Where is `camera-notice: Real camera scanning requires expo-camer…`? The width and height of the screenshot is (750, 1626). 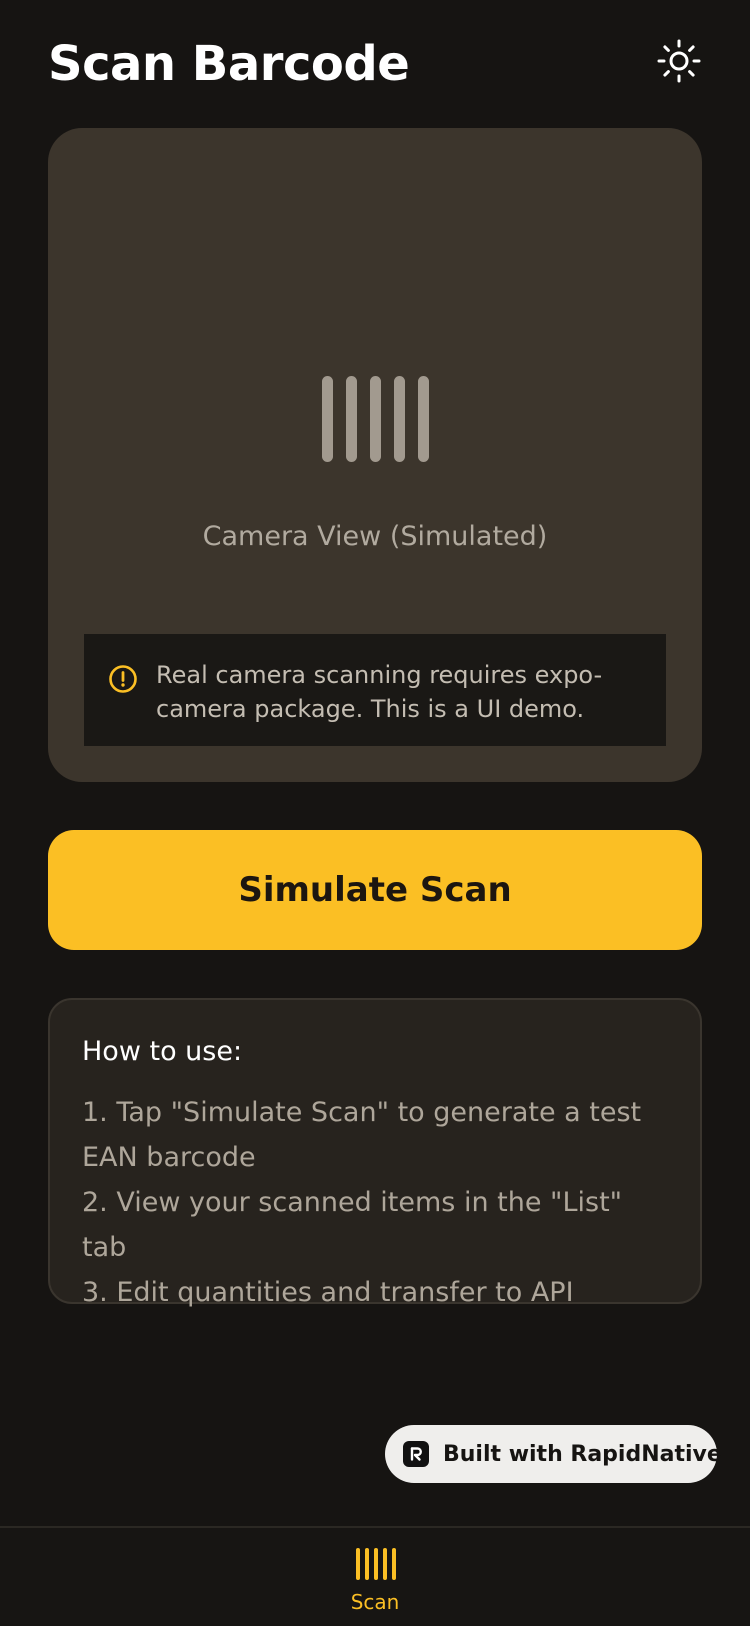 camera-notice: Real camera scanning requires expo-camer… is located at coordinates (375, 690).